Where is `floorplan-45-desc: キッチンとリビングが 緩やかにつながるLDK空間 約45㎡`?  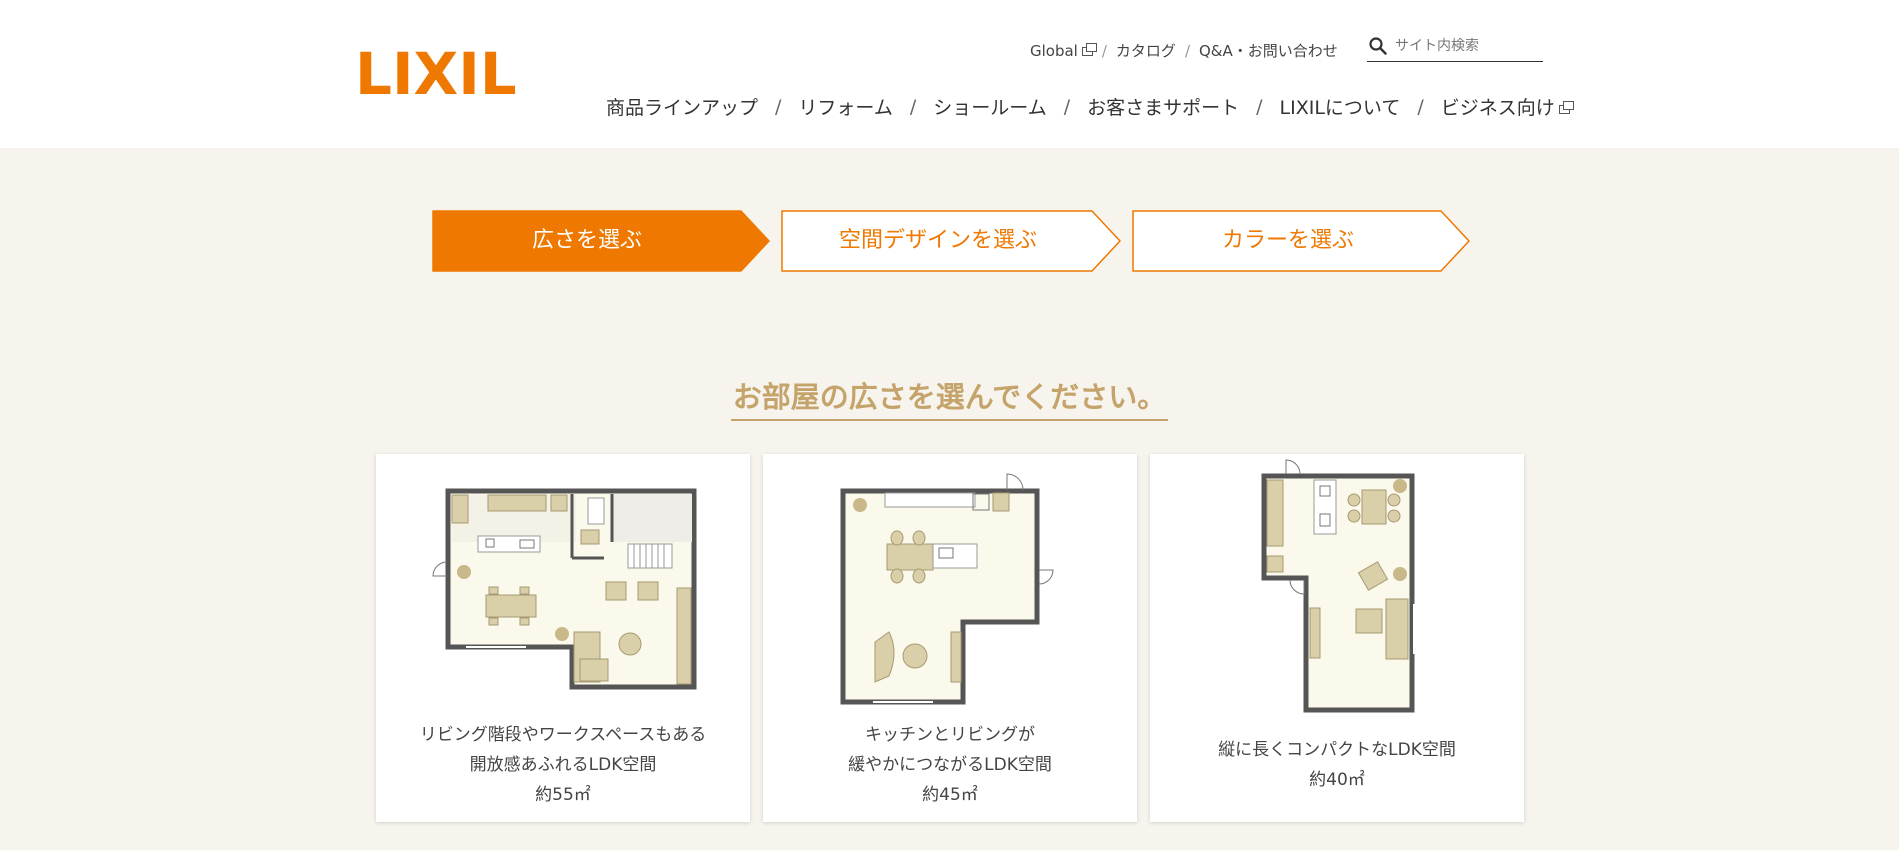 floorplan-45-desc: キッチンとリビングが 緩やかにつながるLDK空間 約45㎡ is located at coordinates (950, 765).